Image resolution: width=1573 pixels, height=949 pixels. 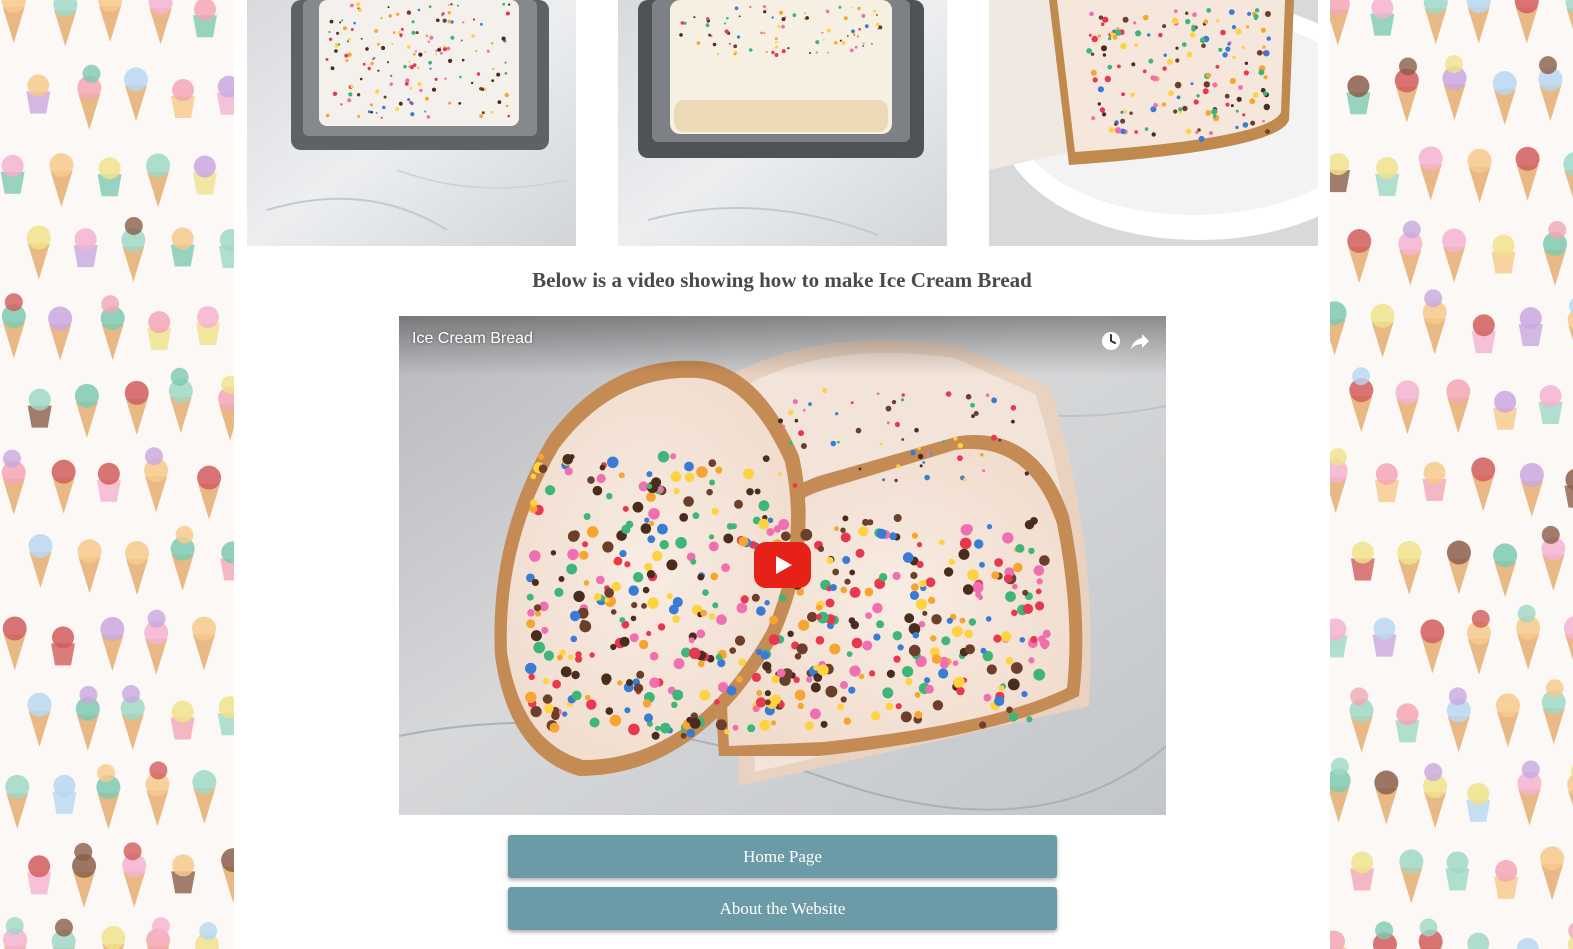 I want to click on youtube-play-icon, so click(x=782, y=565).